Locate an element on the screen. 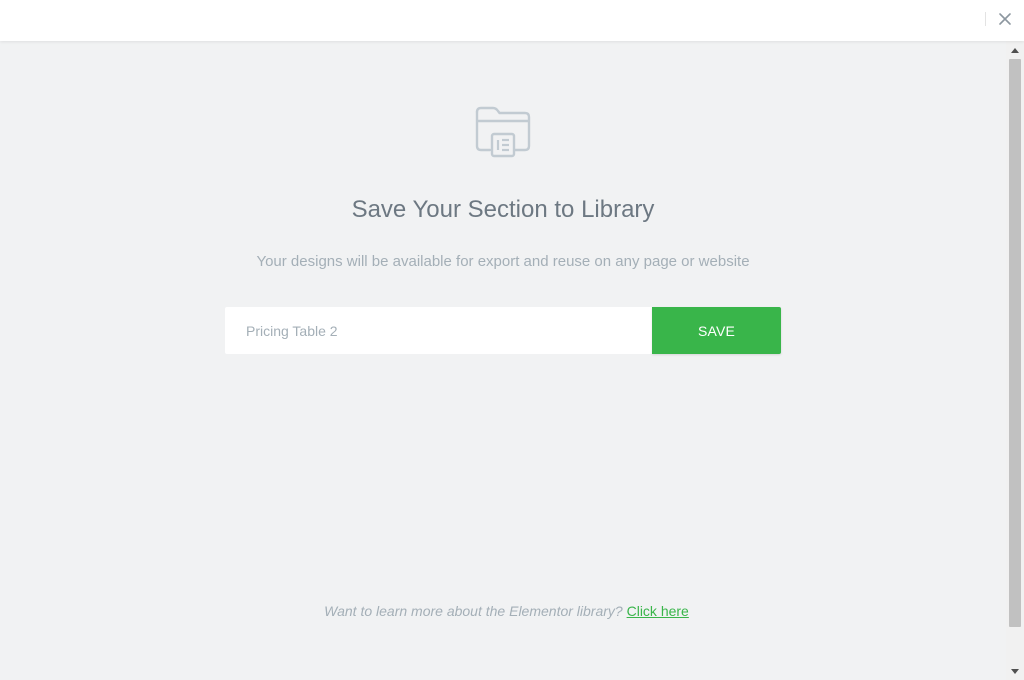 This screenshot has width=1024, height=680. save-template-form: SAVE is located at coordinates (503, 331).